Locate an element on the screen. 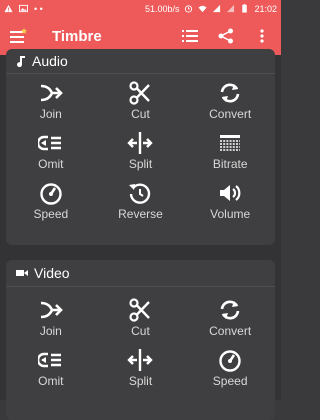 The image size is (320, 420). video-cut-tool: Cut is located at coordinates (141, 322).